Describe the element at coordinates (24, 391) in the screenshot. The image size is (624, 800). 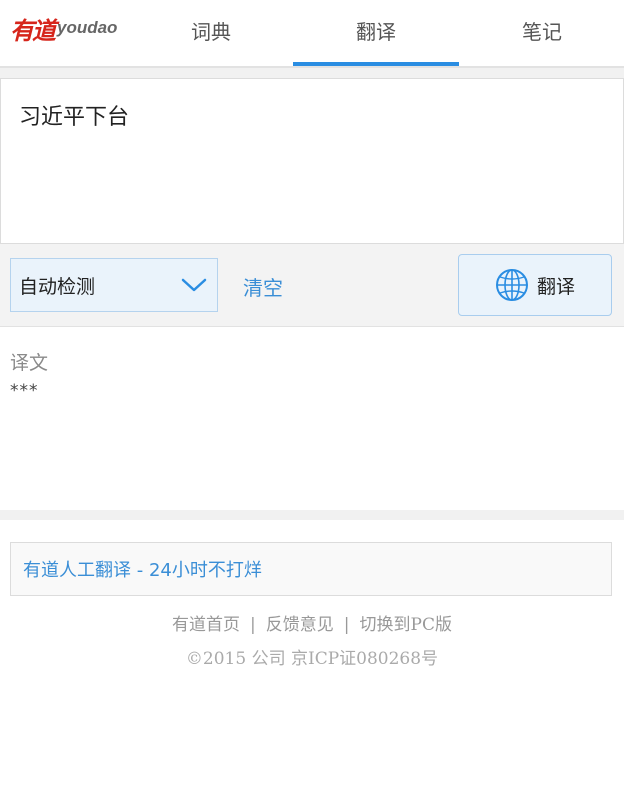
I see `result-text: ***` at that location.